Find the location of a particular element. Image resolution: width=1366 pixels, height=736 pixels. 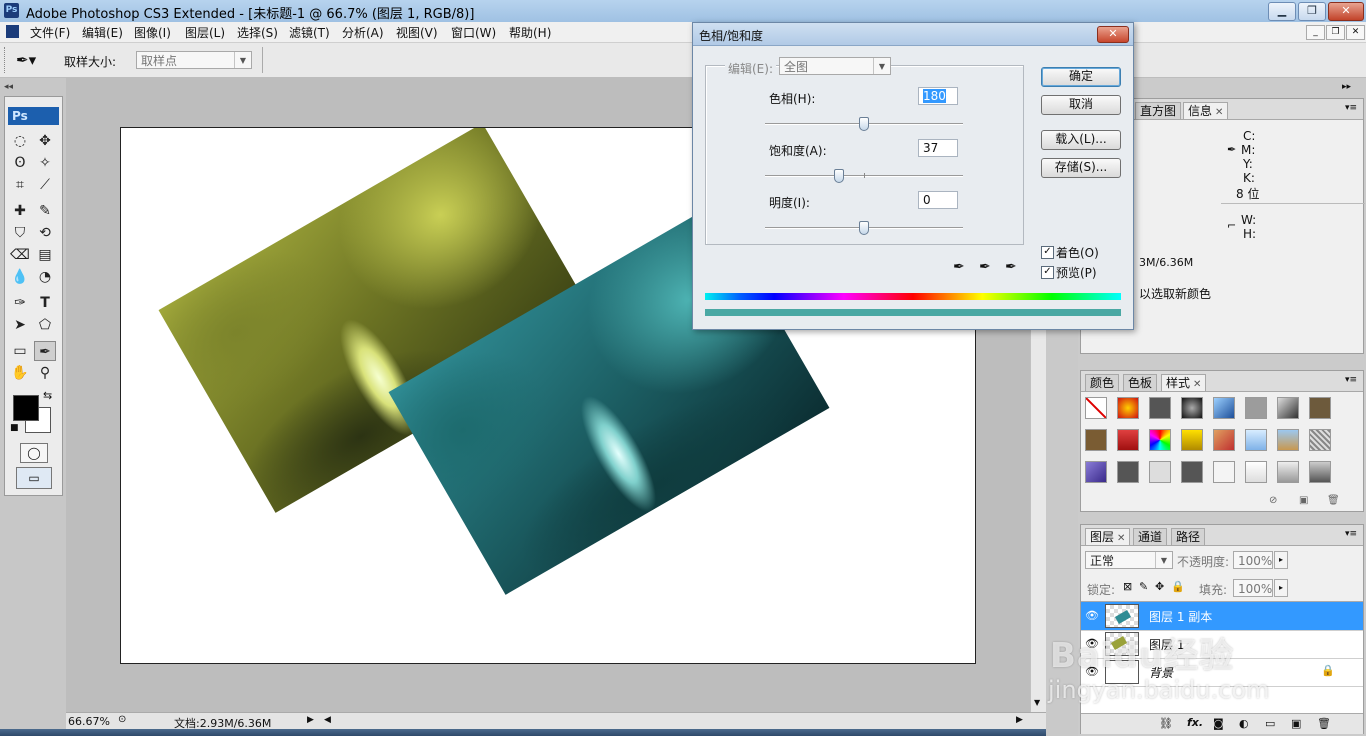

preview-label: 预览(P) is located at coordinates (1076, 272).